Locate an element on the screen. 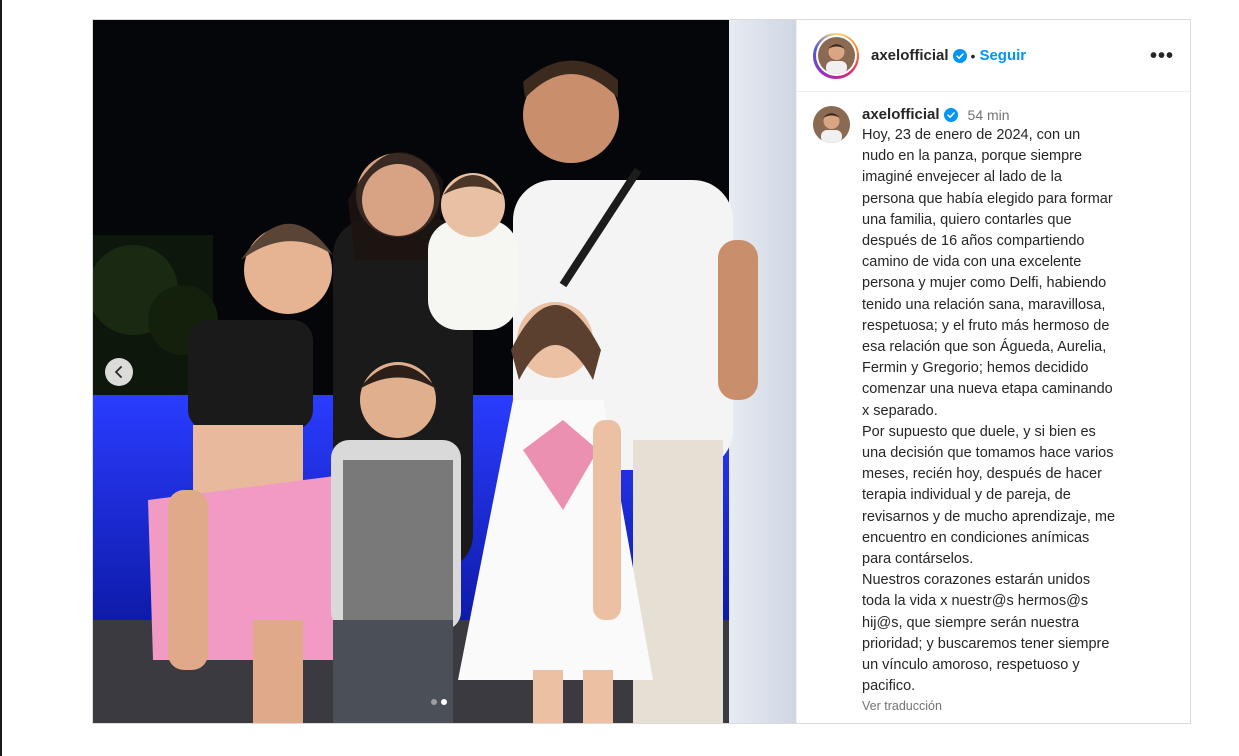 The image size is (1239, 756). carousel-dots is located at coordinates (439, 702).